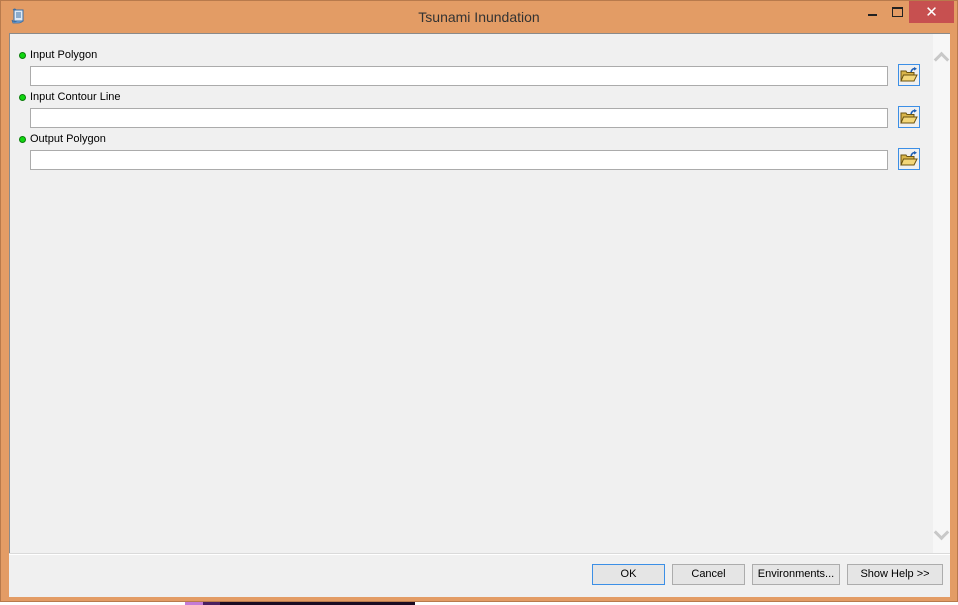 The width and height of the screenshot is (958, 605). What do you see at coordinates (479, 576) in the screenshot?
I see `dialog-footer: OK Cancel Environments... Show Help >>` at bounding box center [479, 576].